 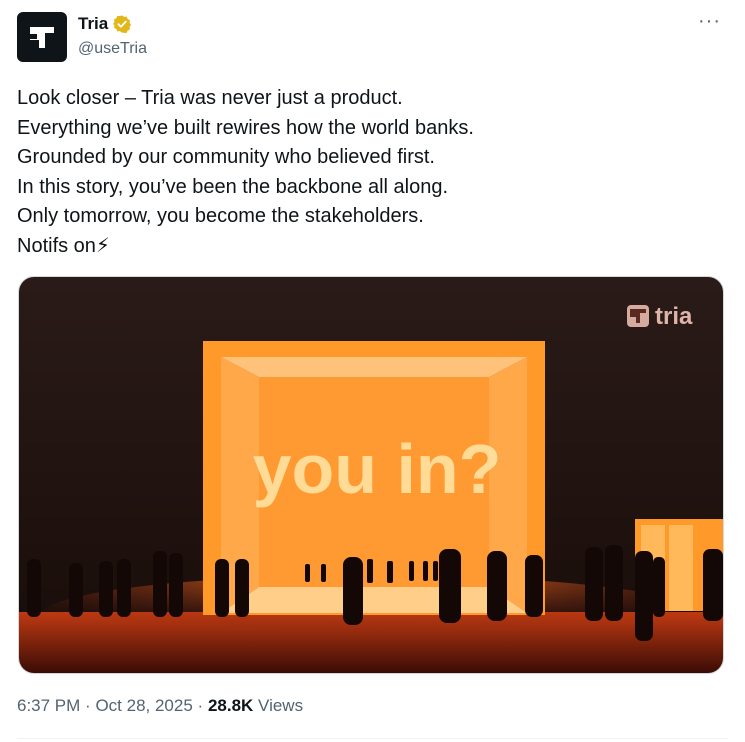 I want to click on gold-verified-badge-icon, so click(x=122, y=24).